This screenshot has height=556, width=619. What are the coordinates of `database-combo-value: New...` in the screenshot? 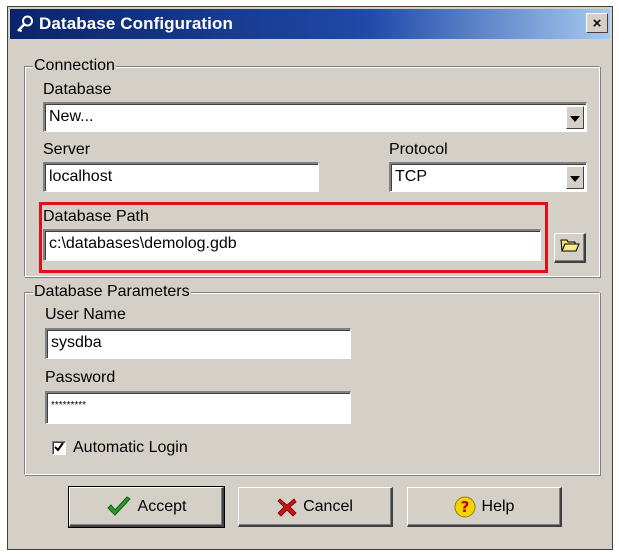 It's located at (71, 116).